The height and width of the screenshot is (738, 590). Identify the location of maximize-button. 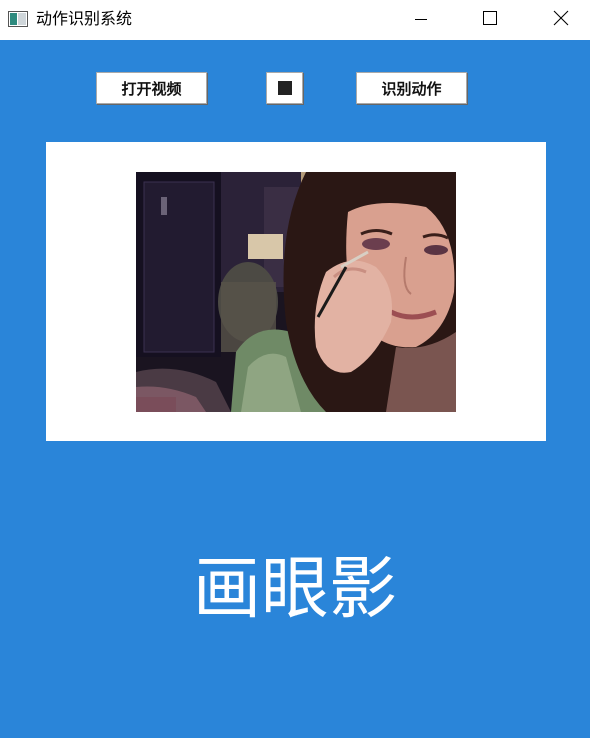
(490, 20).